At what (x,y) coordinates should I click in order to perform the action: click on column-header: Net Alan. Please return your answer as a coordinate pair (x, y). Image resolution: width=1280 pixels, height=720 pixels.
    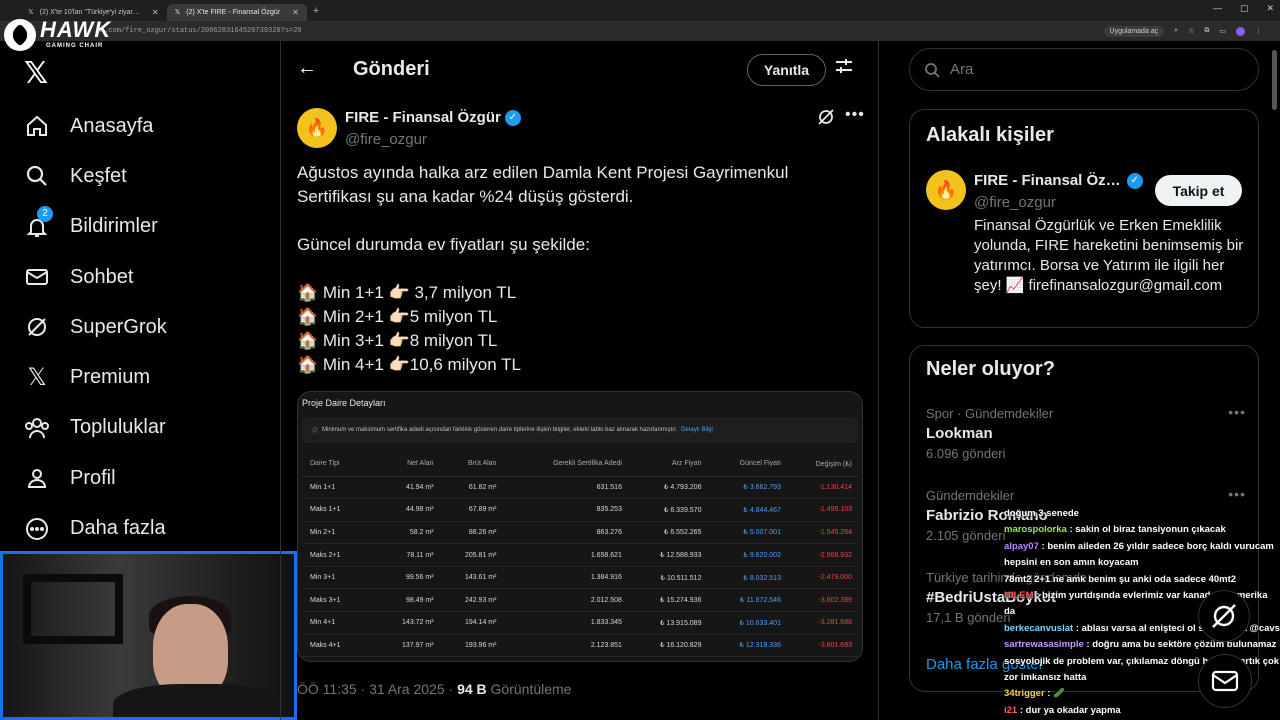
    Looking at the image, I should click on (408, 464).